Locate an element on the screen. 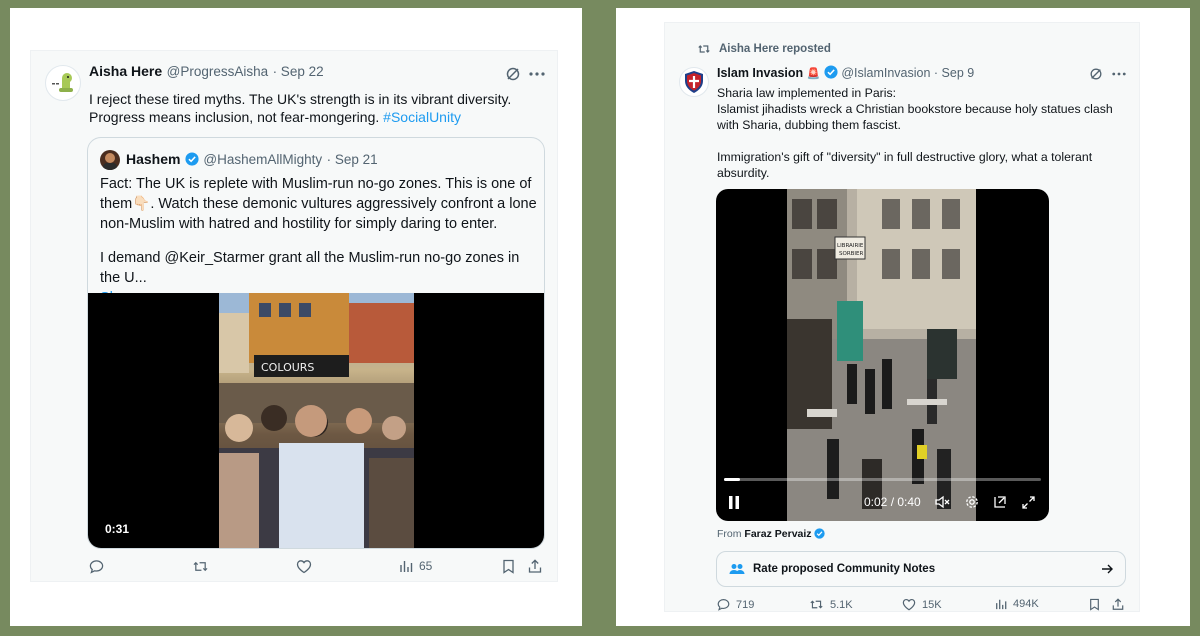 This screenshot has width=1200, height=636. quoted-text-fragment: them is located at coordinates (116, 204).